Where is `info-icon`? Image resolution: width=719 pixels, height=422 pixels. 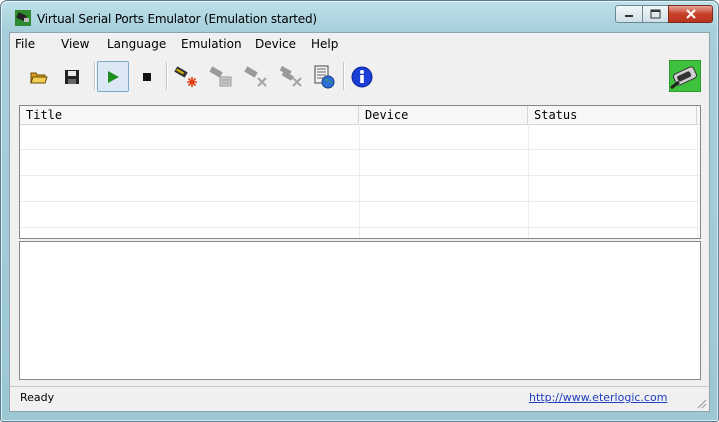 info-icon is located at coordinates (362, 76).